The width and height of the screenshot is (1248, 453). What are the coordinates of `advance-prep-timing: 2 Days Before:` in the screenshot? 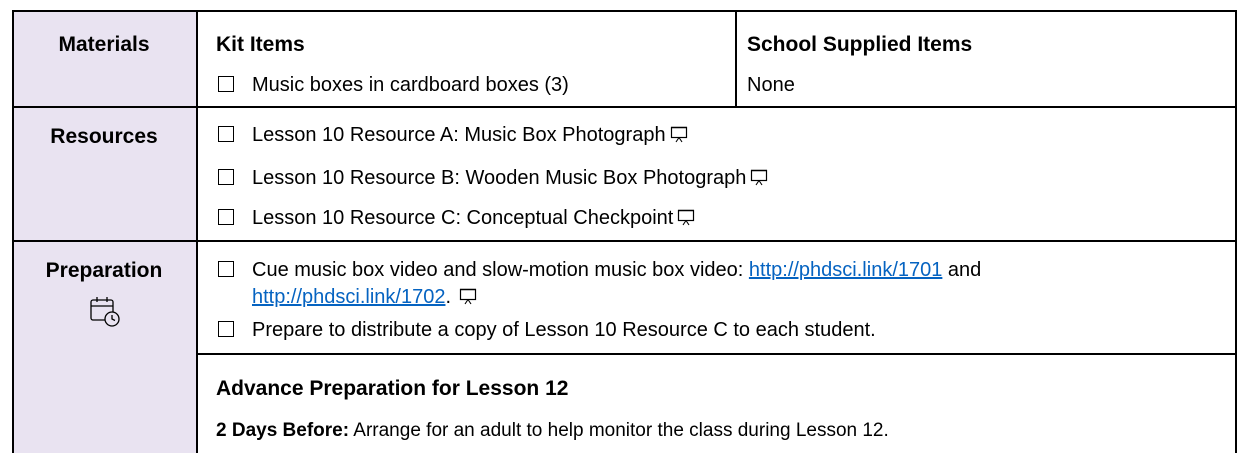 It's located at (283, 430).